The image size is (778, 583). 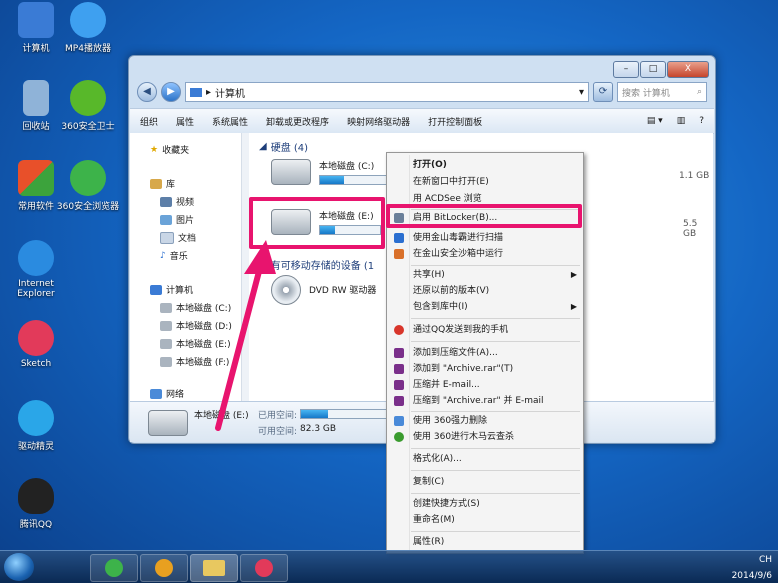 I want to click on nav-label: 图片, so click(x=185, y=221).